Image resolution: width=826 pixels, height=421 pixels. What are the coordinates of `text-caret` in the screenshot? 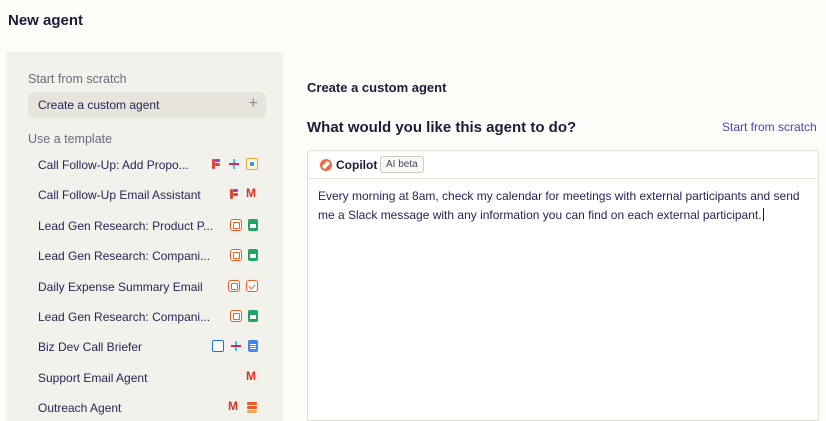 It's located at (763, 214).